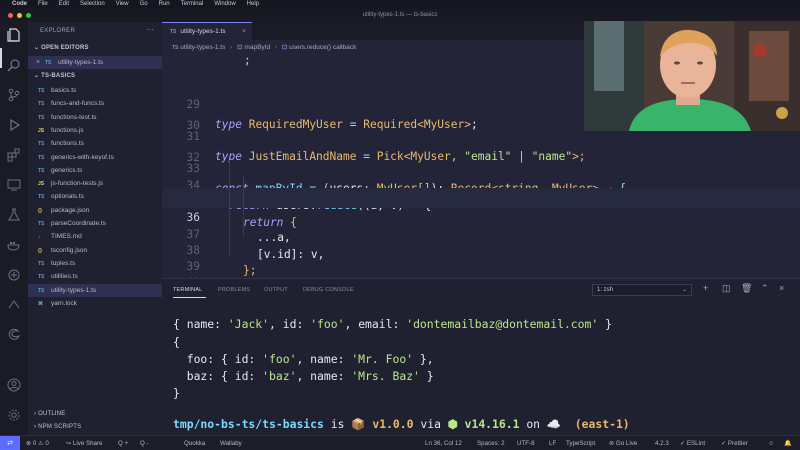 The width and height of the screenshot is (800, 450). What do you see at coordinates (14, 66) in the screenshot?
I see `search-icon` at bounding box center [14, 66].